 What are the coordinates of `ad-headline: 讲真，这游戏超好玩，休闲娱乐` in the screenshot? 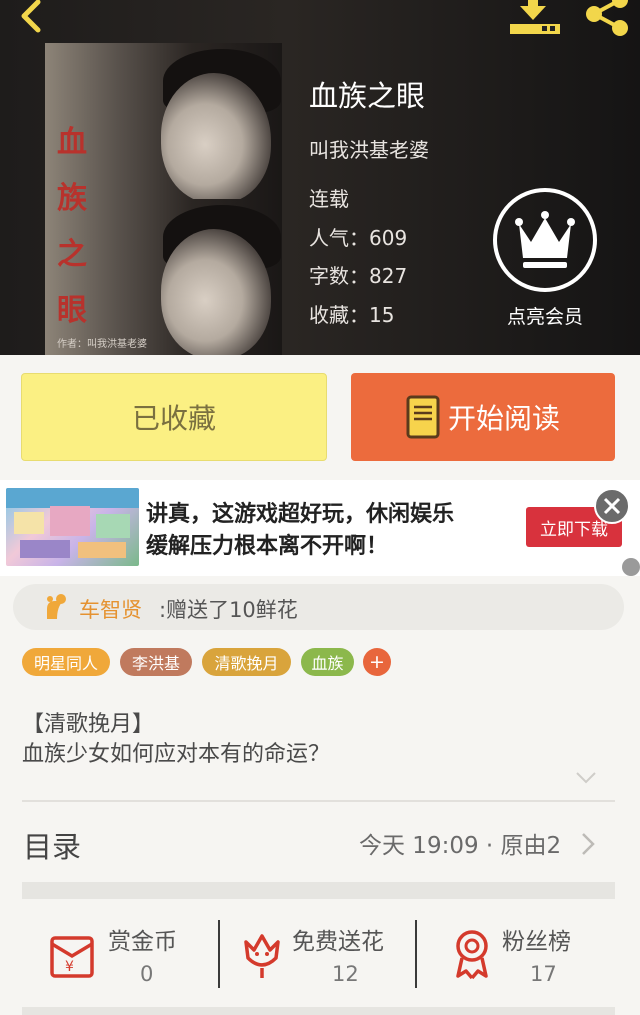 It's located at (300, 514).